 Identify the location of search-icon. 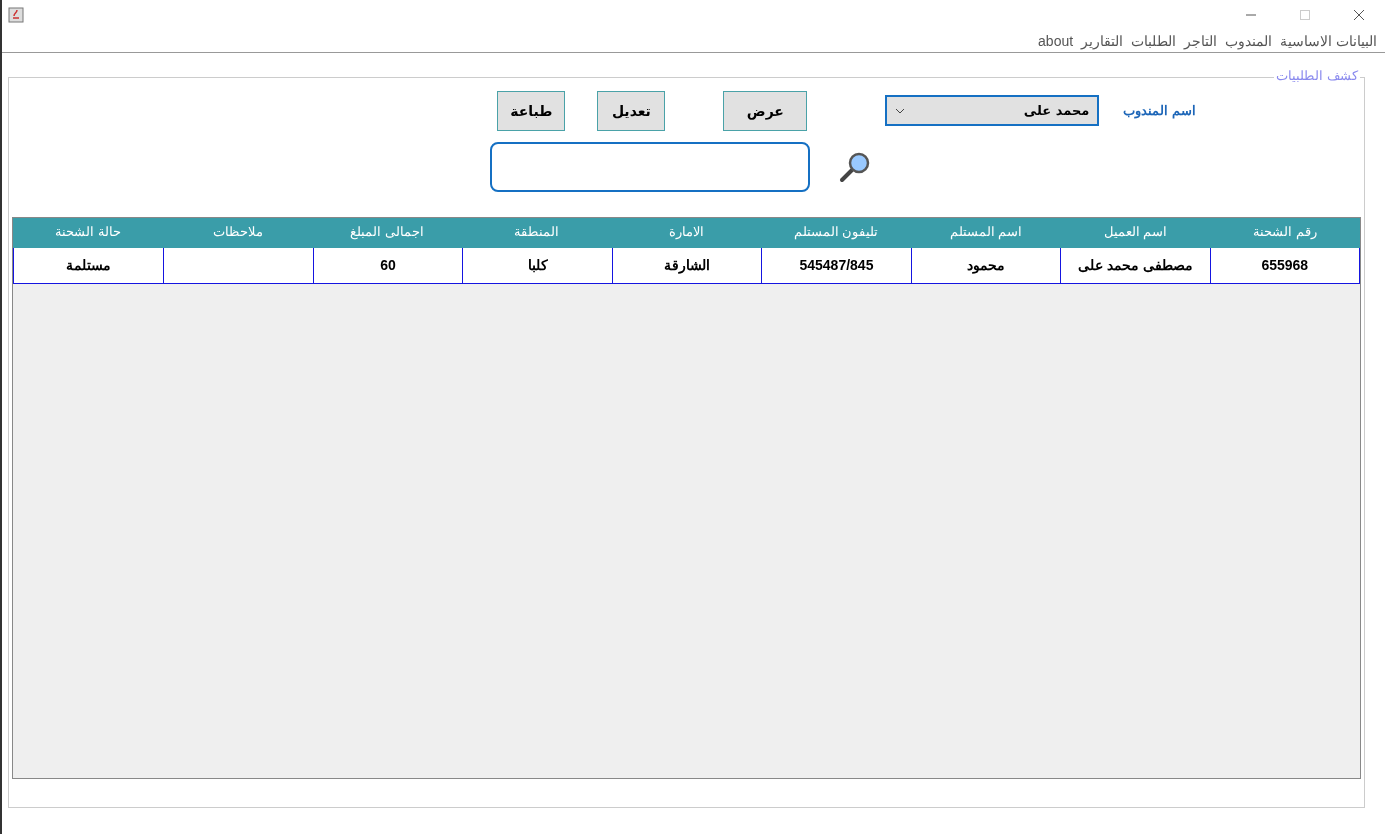
(855, 167).